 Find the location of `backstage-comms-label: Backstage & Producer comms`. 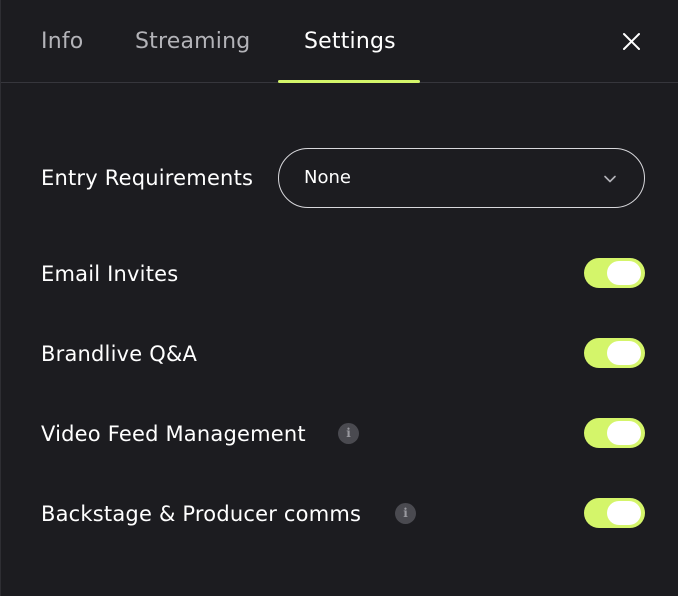

backstage-comms-label: Backstage & Producer comms is located at coordinates (201, 514).